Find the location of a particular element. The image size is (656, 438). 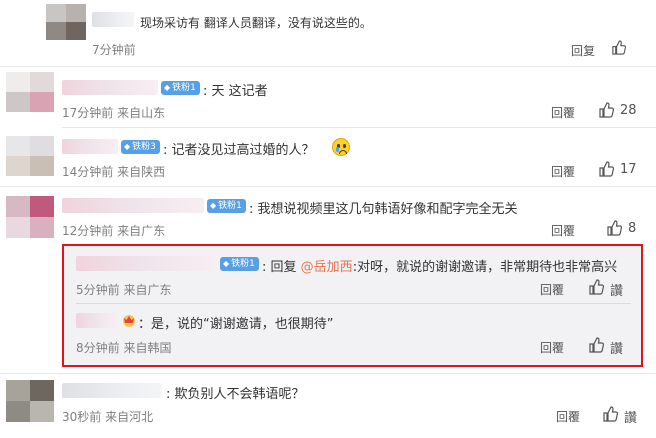

crown-icon is located at coordinates (129, 320).